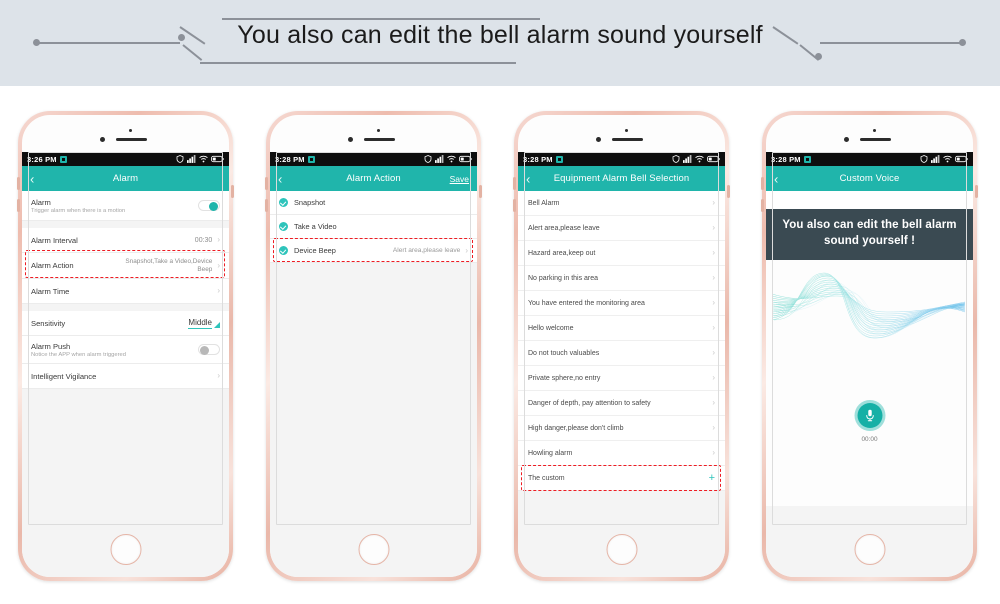  I want to click on list-item: Howling alarm ›, so click(621, 453).